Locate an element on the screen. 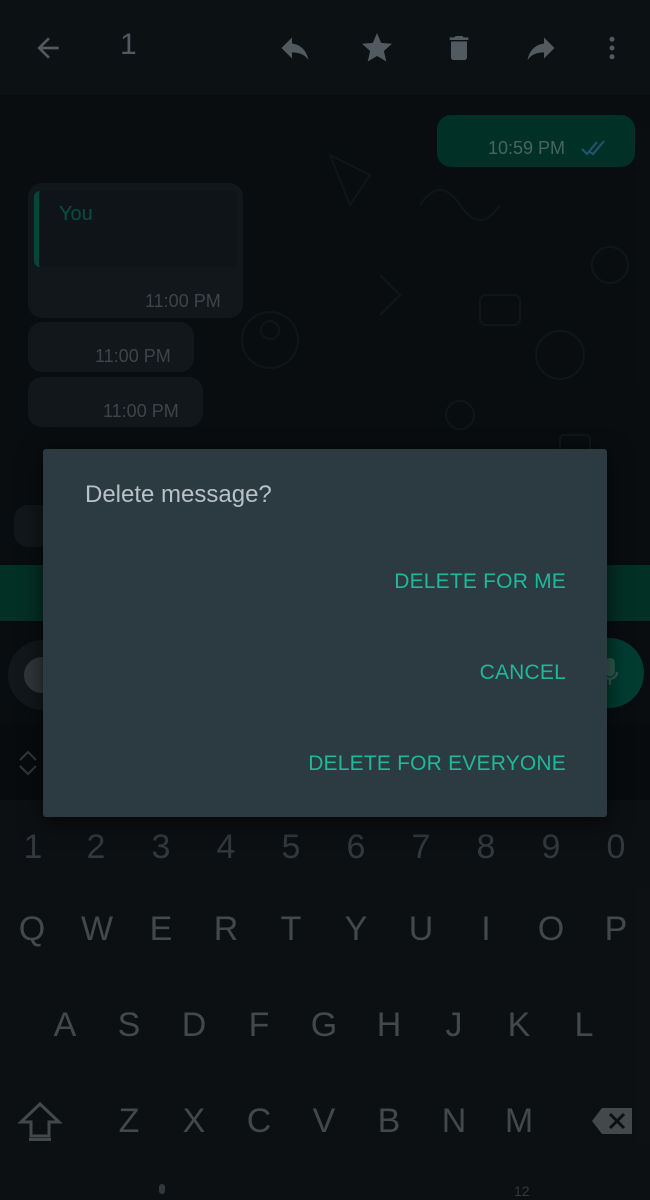  dialog-title: Delete message? is located at coordinates (178, 494).